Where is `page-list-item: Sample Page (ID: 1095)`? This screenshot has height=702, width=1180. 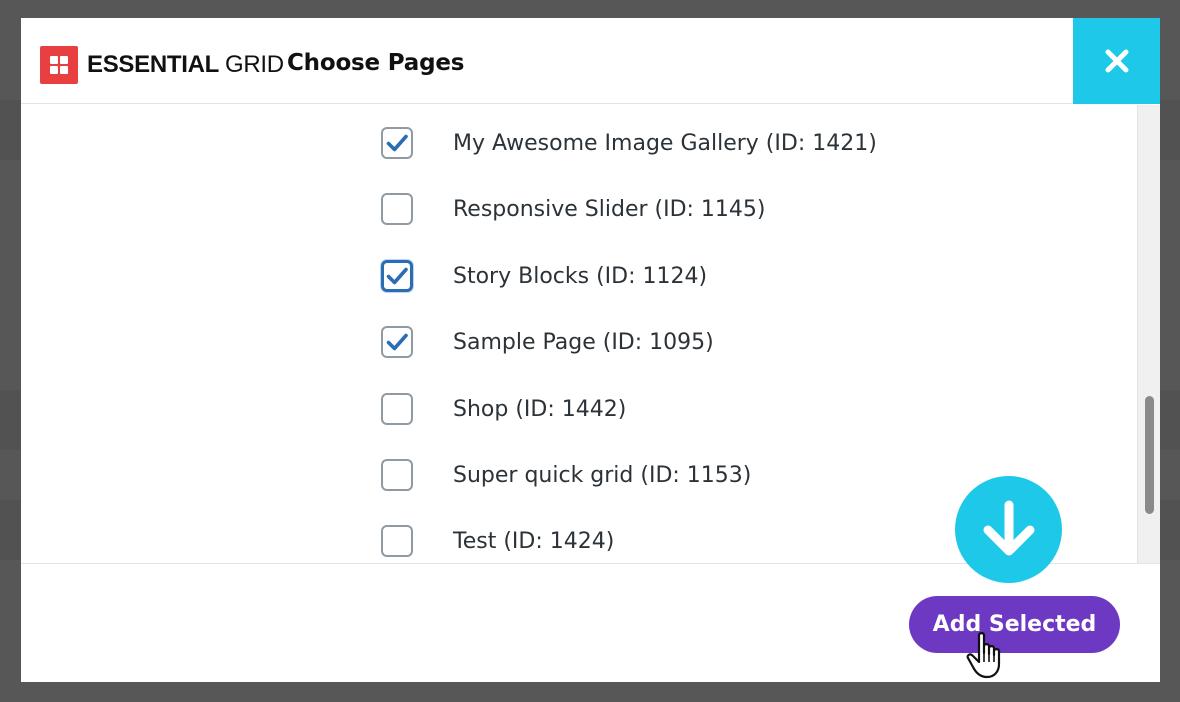 page-list-item: Sample Page (ID: 1095) is located at coordinates (547, 342).